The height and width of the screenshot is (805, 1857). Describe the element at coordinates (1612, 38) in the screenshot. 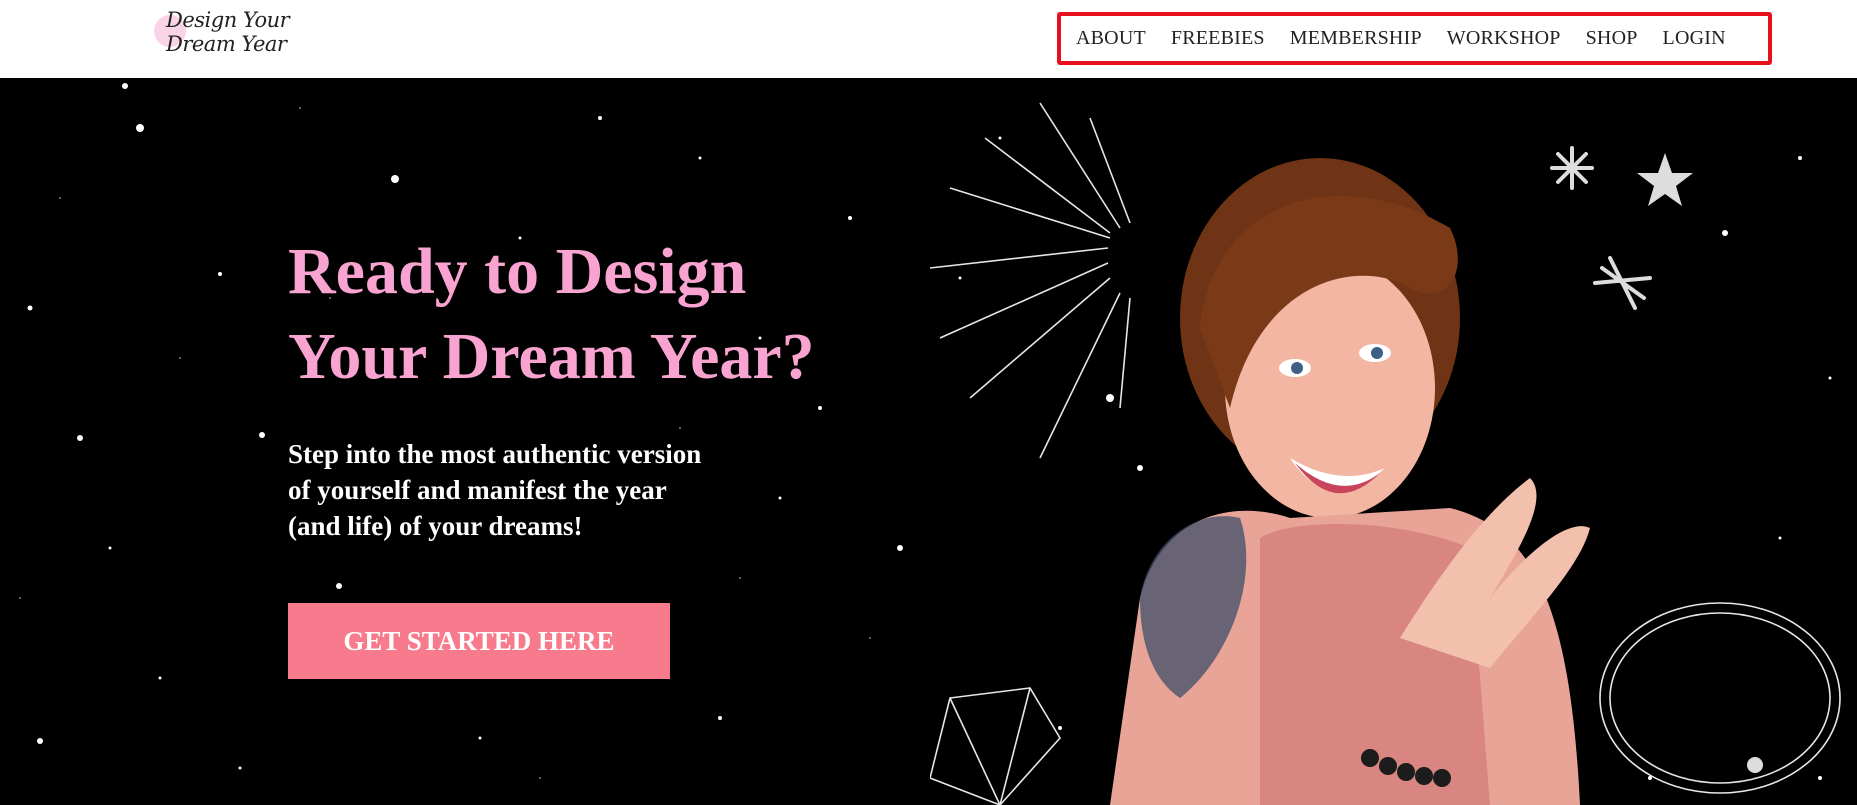

I see `nav-shop: SHOP` at that location.